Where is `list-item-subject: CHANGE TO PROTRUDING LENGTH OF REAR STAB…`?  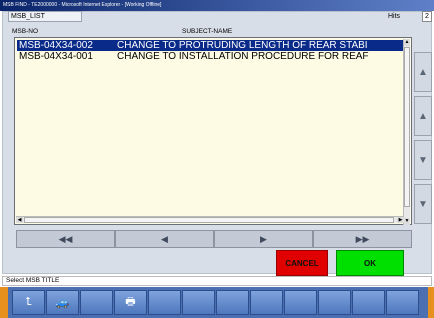
list-item-subject: CHANGE TO PROTRUDING LENGTH OF REAR STAB… is located at coordinates (242, 45).